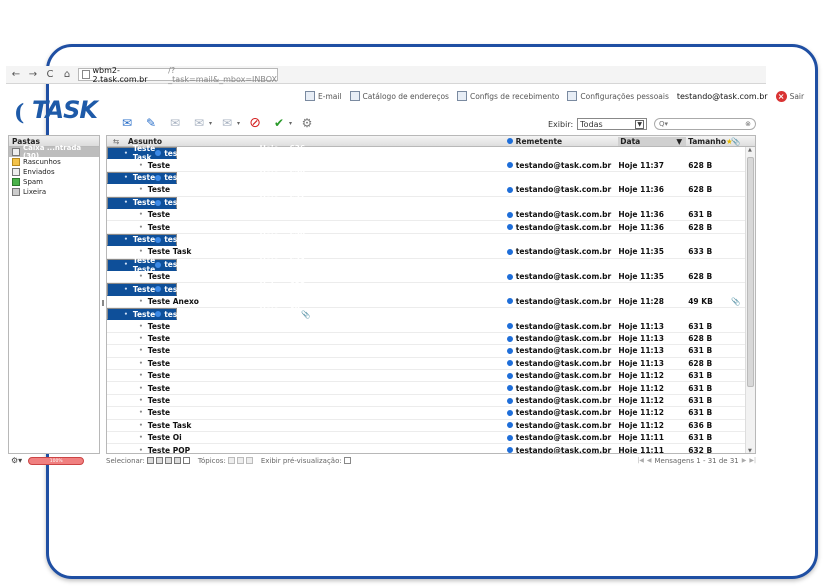  I want to click on home-icon: ⌂, so click(67, 75).